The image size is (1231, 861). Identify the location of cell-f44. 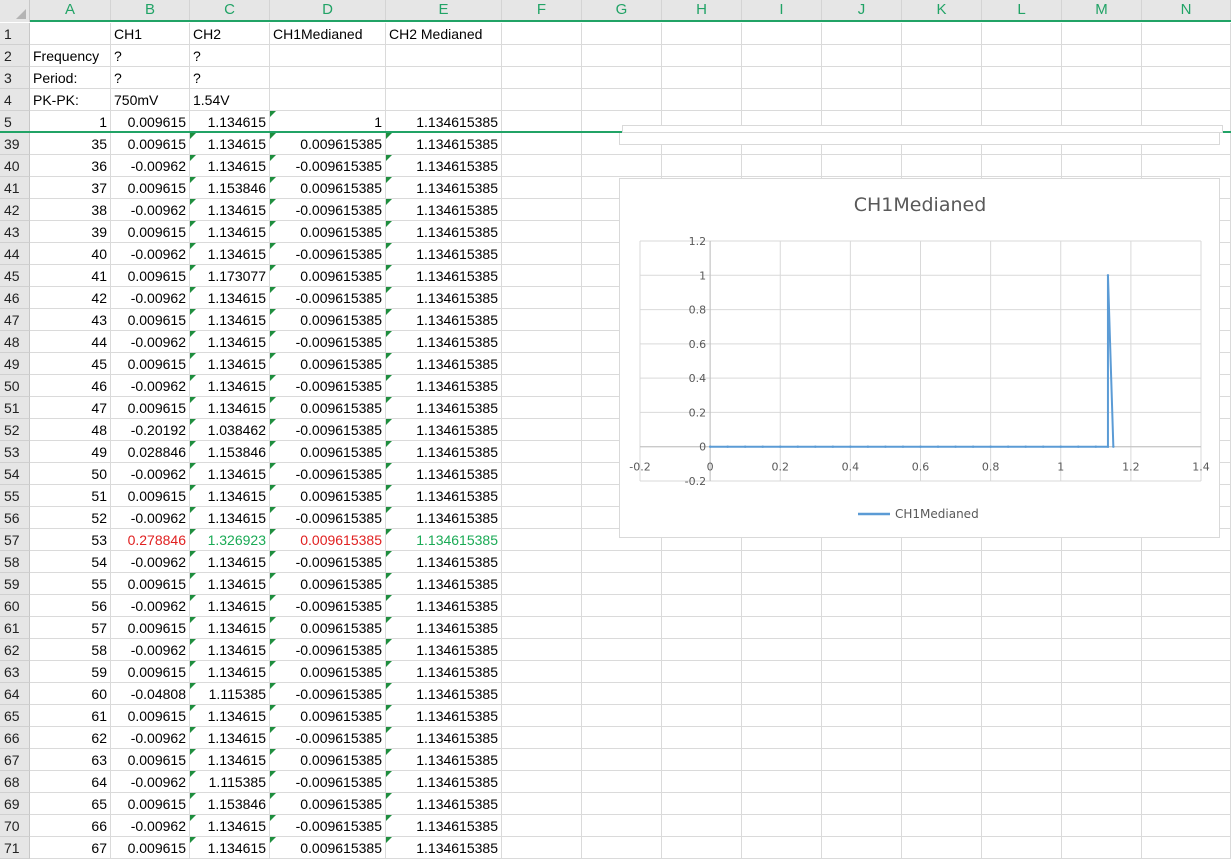
(542, 254).